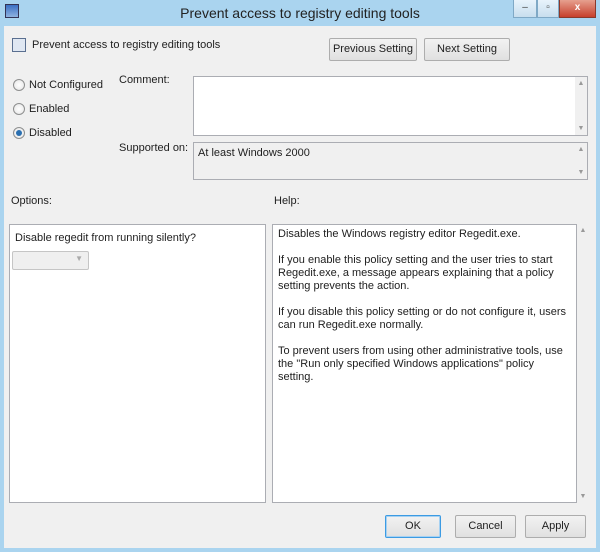 Image resolution: width=600 pixels, height=552 pixels. Describe the element at coordinates (287, 201) in the screenshot. I see `help-label: Help:` at that location.